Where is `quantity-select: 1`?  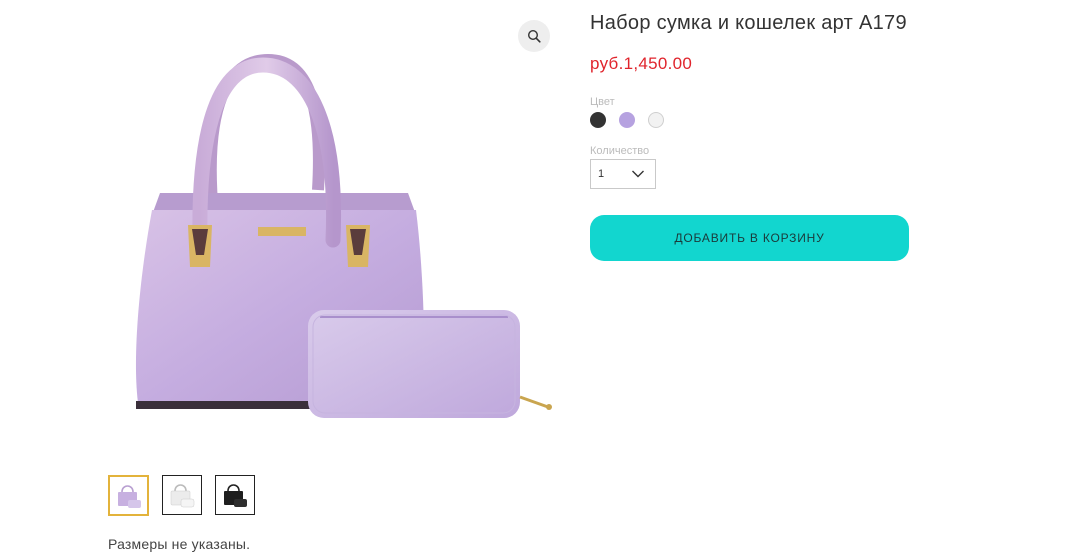 quantity-select: 1 is located at coordinates (623, 174).